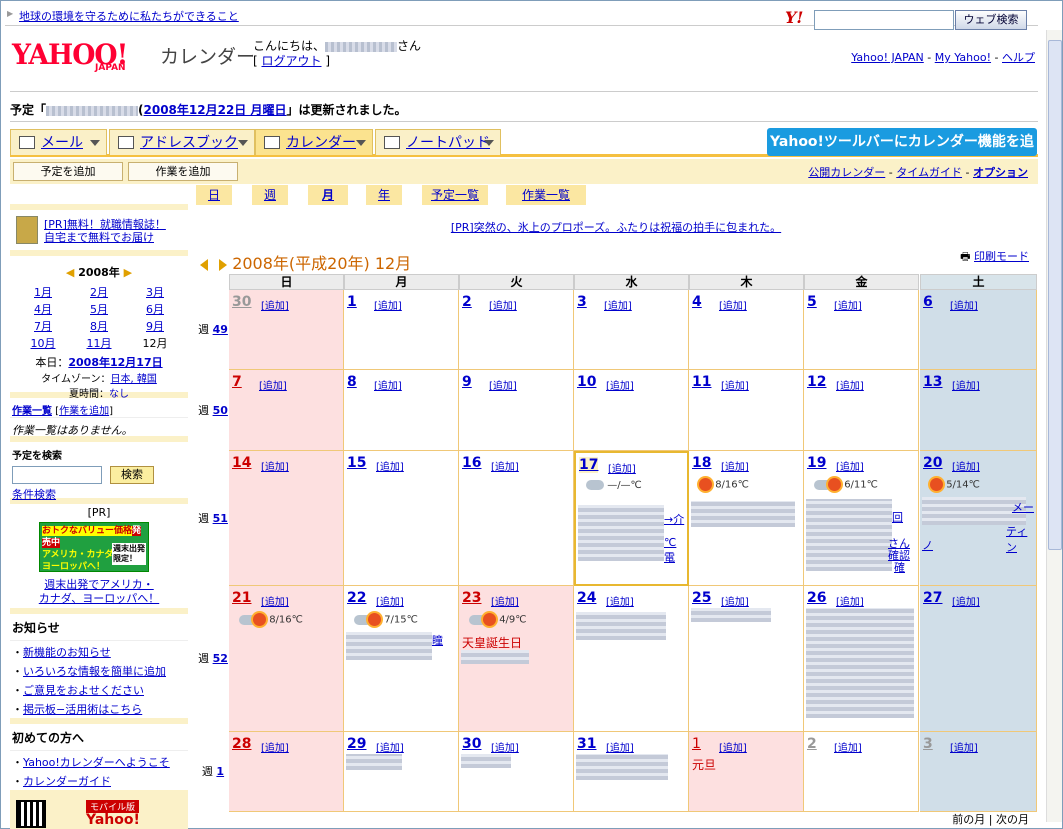 This screenshot has width=1063, height=829. What do you see at coordinates (155, 309) in the screenshot?
I see `mini-month-6: 6月` at bounding box center [155, 309].